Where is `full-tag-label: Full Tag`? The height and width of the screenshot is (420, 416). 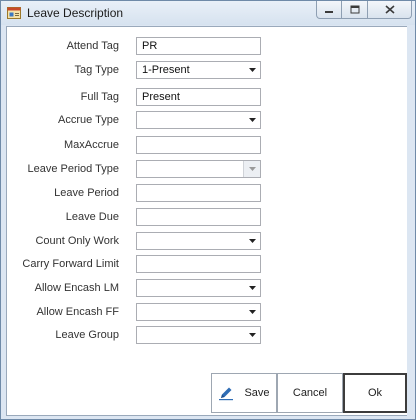 full-tag-label: Full Tag is located at coordinates (99, 97).